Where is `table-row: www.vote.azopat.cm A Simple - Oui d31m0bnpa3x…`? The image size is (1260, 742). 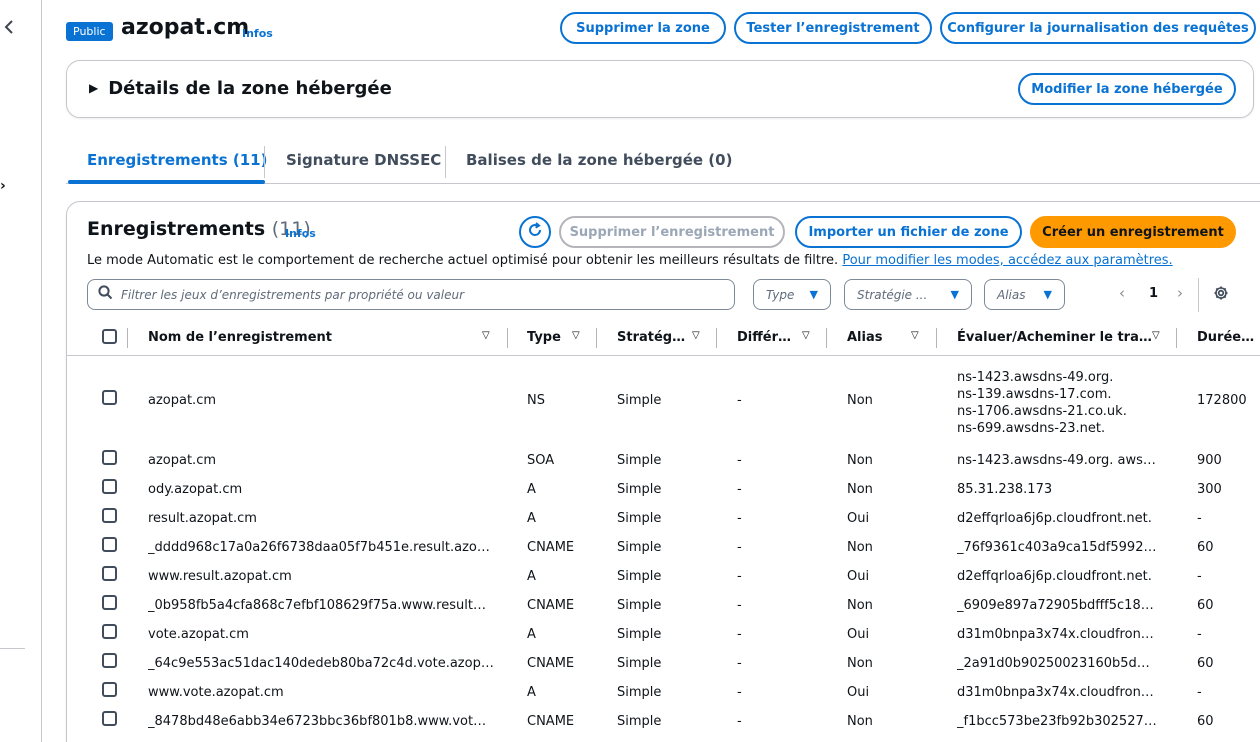 table-row: www.vote.azopat.cm A Simple - Oui d31m0bnpa3x… is located at coordinates (663, 693).